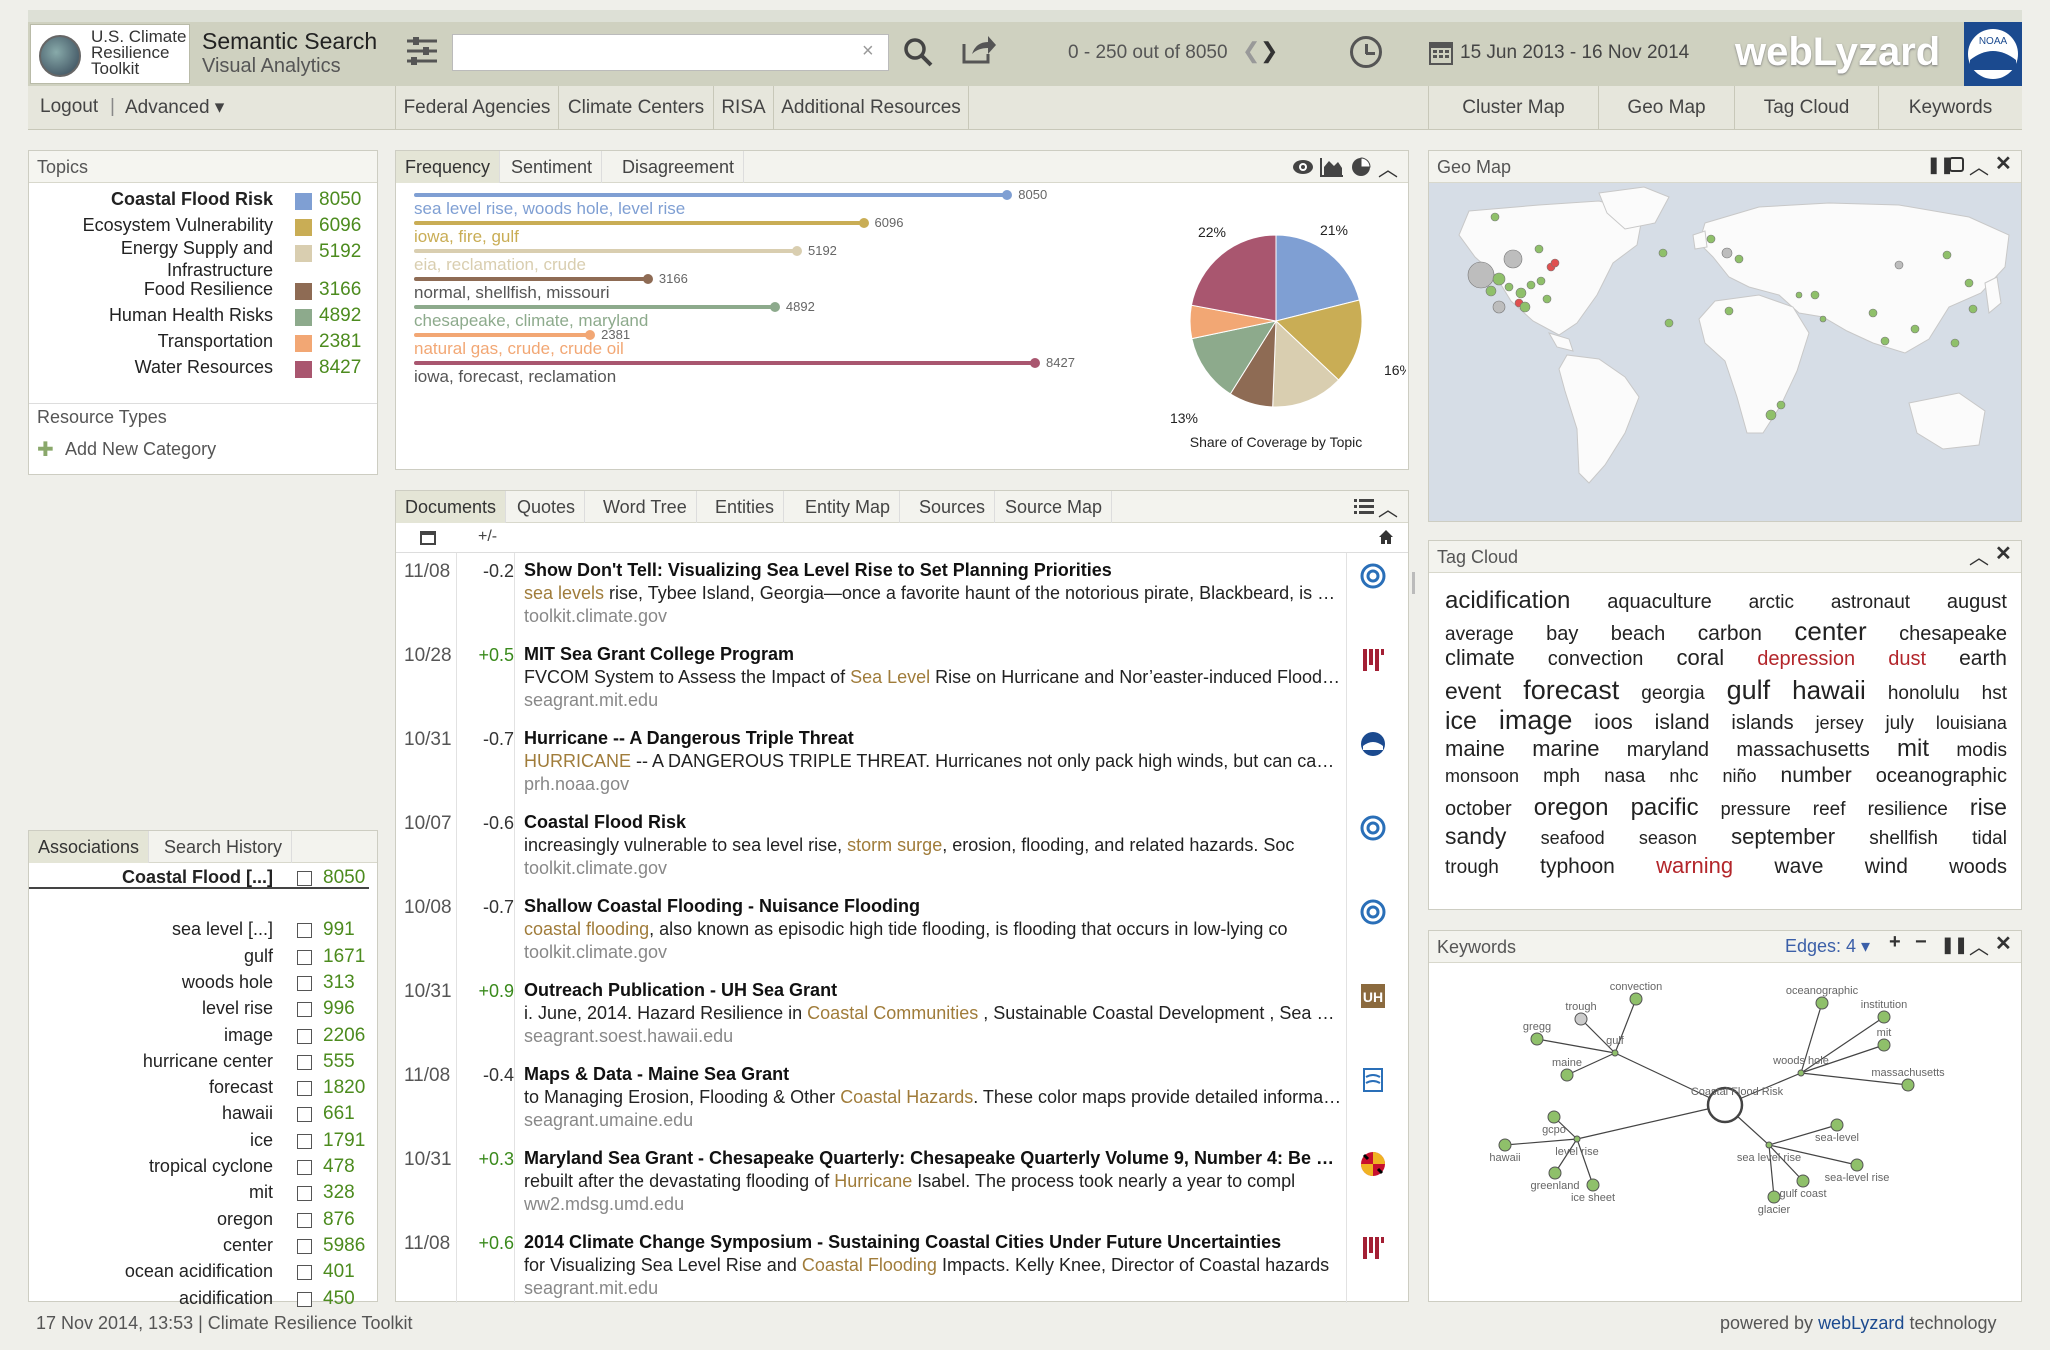 Image resolution: width=2050 pixels, height=1350 pixels. What do you see at coordinates (547, 507) in the screenshot?
I see `tab-quotes: Quotes` at bounding box center [547, 507].